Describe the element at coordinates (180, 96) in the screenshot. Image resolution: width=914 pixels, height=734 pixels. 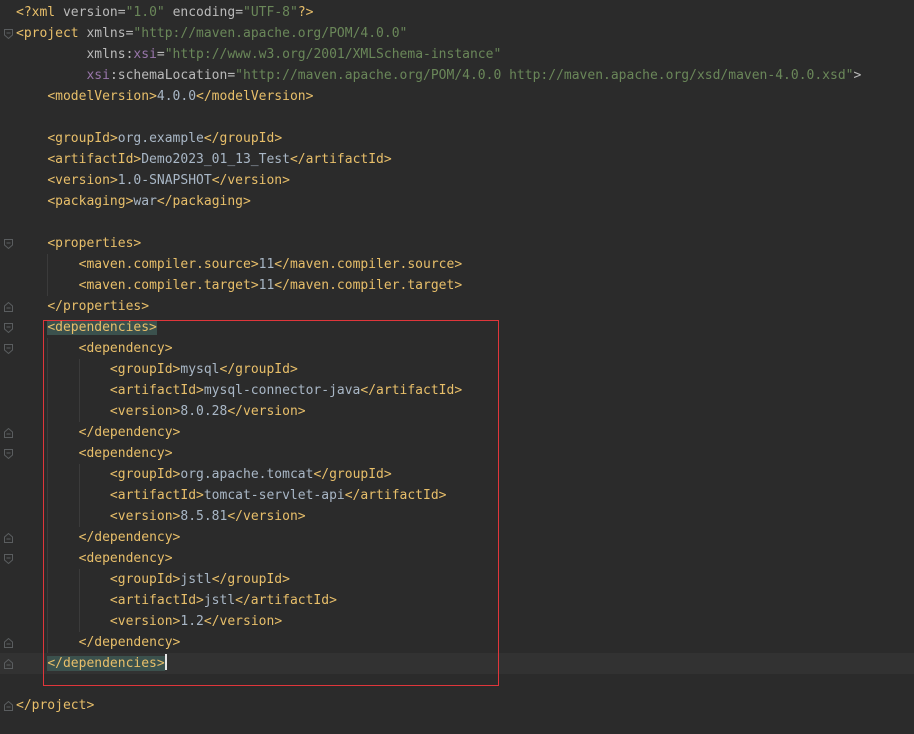
I see `code-line-text: <modelVersion>4.0.0</modelVersion>` at that location.